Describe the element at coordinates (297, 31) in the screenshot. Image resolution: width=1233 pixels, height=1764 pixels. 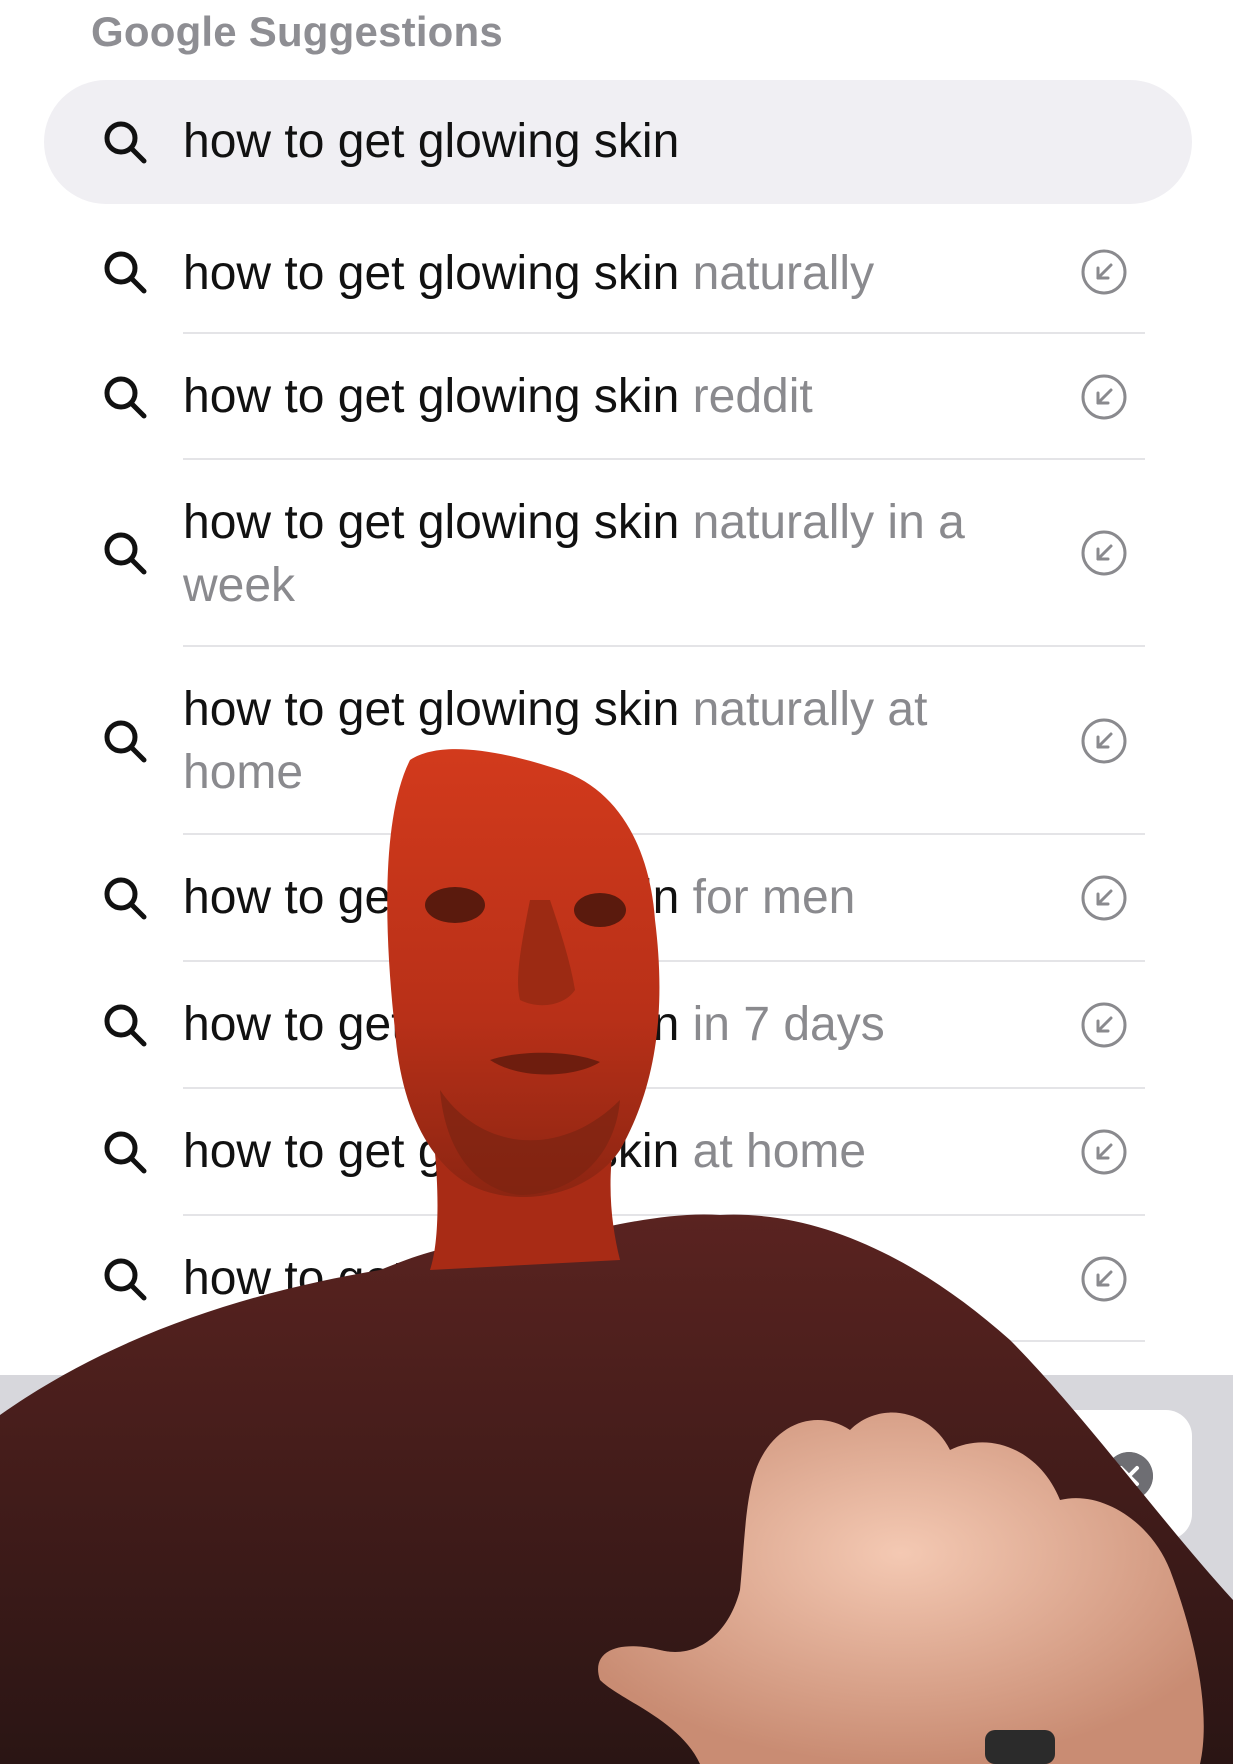
I see `section-title: Google Suggestions` at that location.